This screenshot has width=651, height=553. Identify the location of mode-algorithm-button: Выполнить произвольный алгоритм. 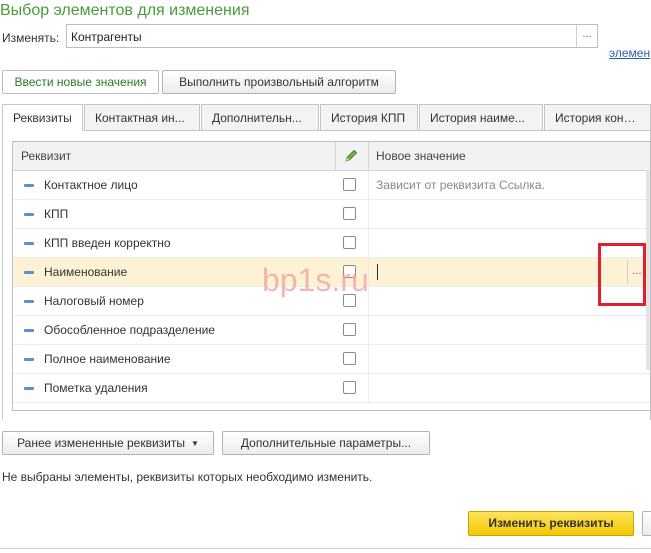
(279, 82).